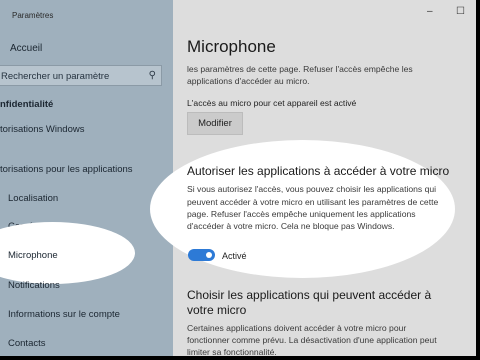  What do you see at coordinates (55, 76) in the screenshot?
I see `search-placeholder: Rechercher un paramètre` at bounding box center [55, 76].